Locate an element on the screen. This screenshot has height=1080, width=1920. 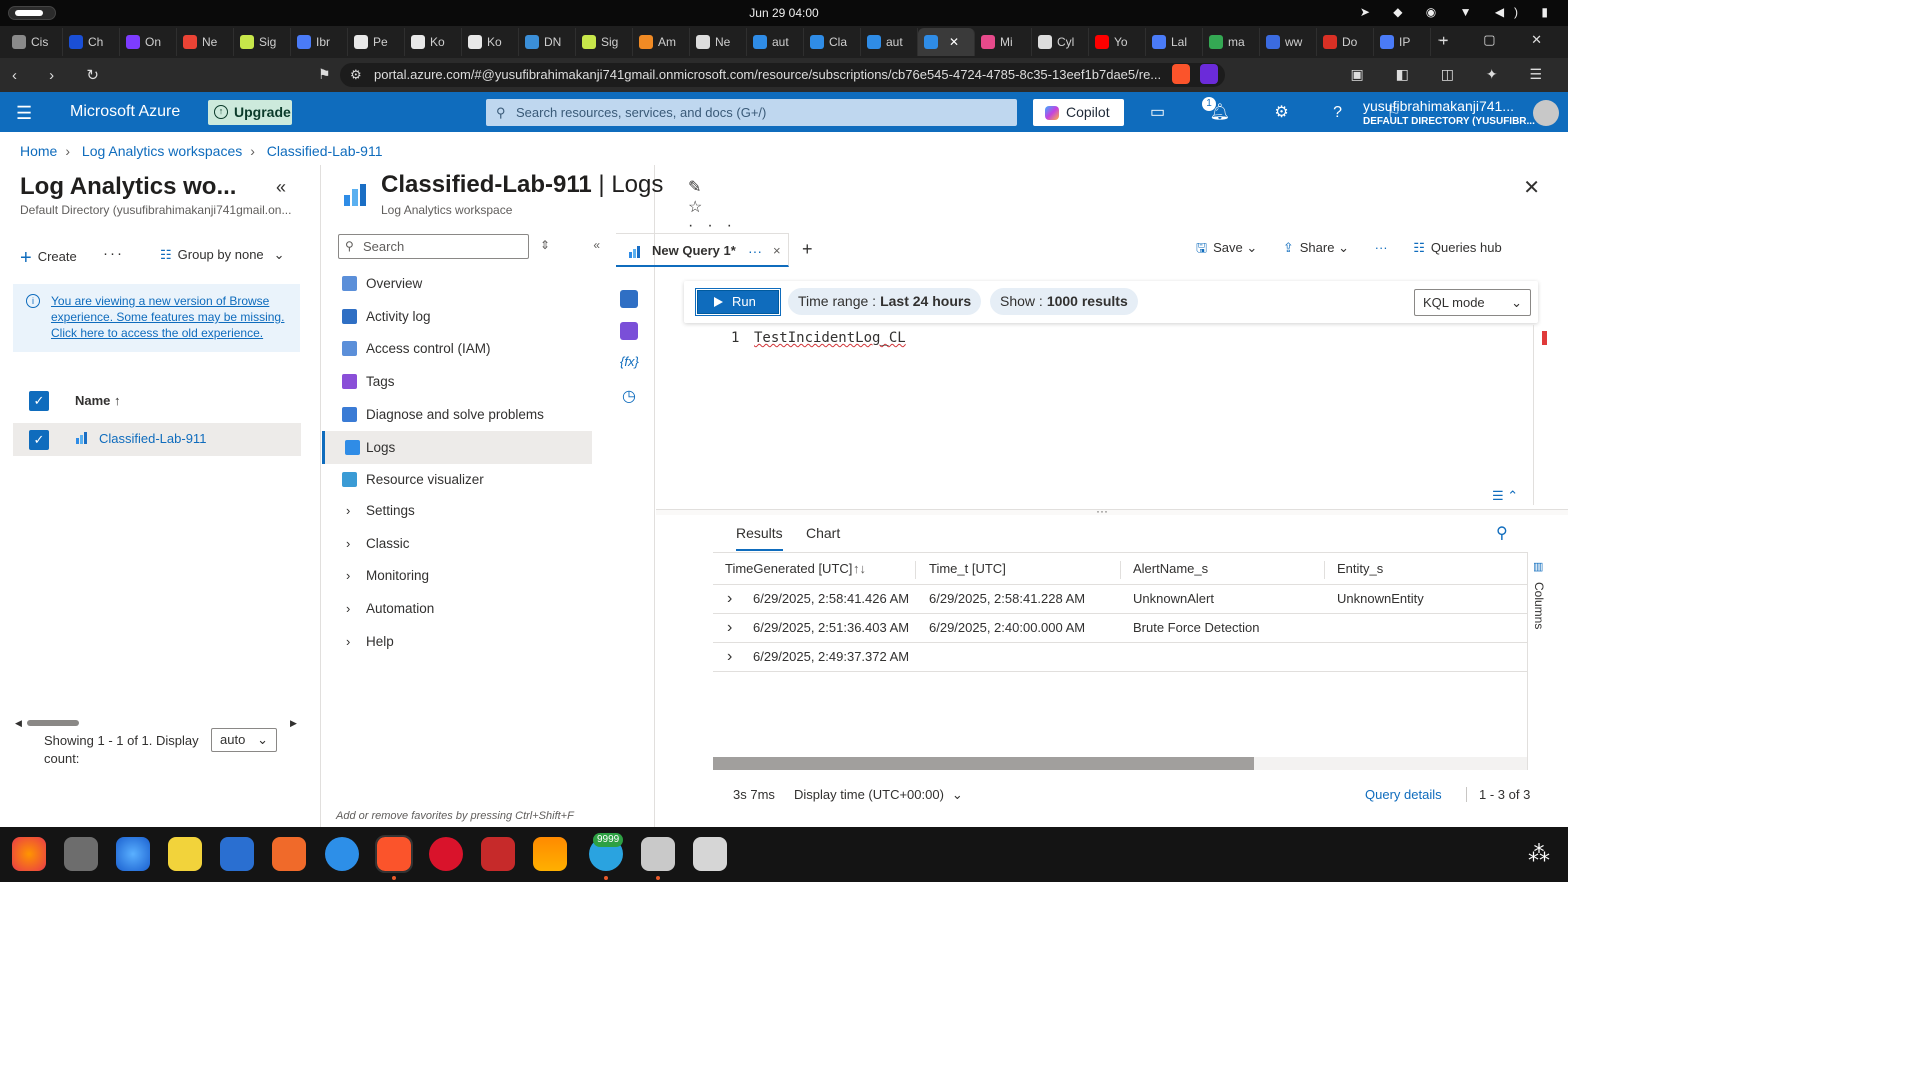
results-scrollbar is located at coordinates (1120, 763).